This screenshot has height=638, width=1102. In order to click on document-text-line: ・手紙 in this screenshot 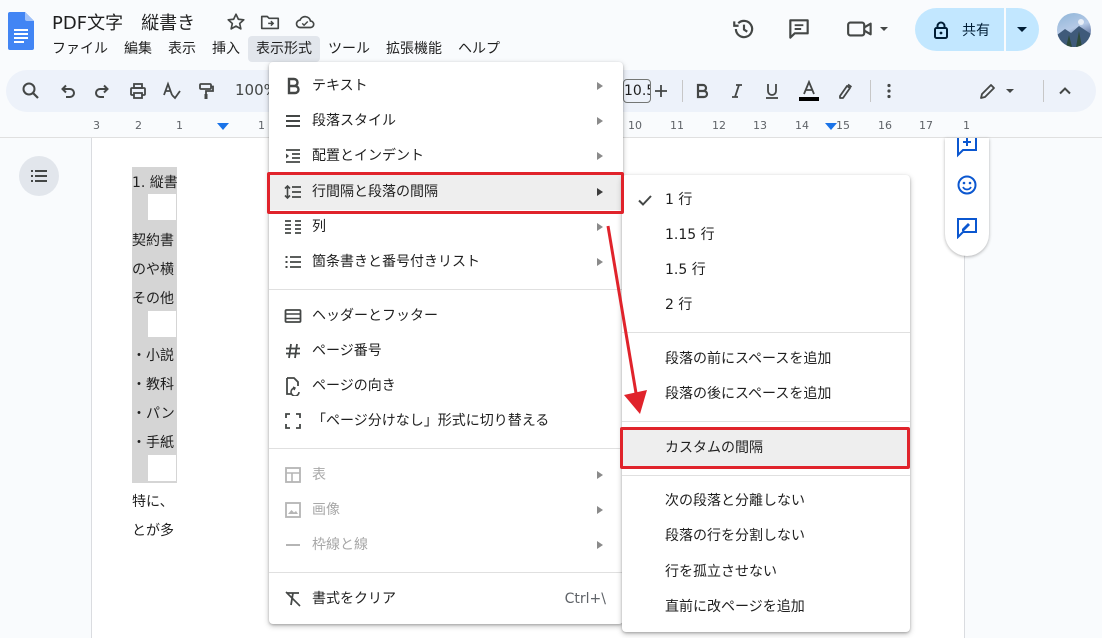, I will do `click(153, 442)`.